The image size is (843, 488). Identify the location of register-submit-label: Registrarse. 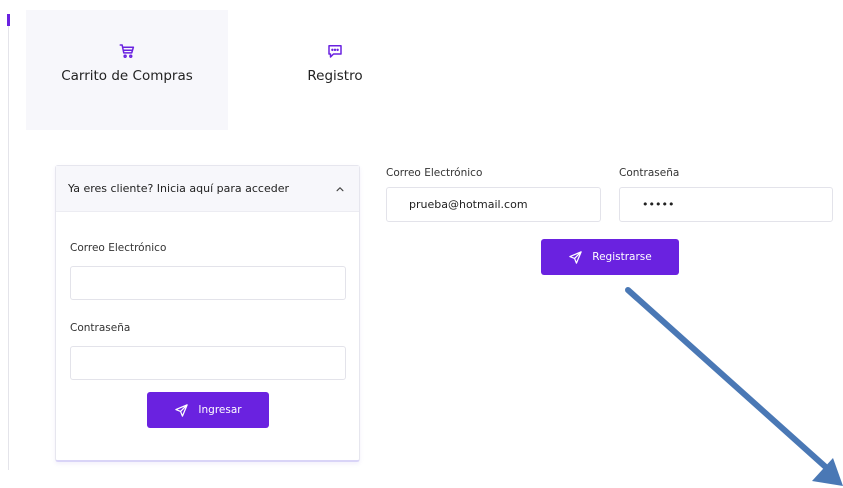
(622, 257).